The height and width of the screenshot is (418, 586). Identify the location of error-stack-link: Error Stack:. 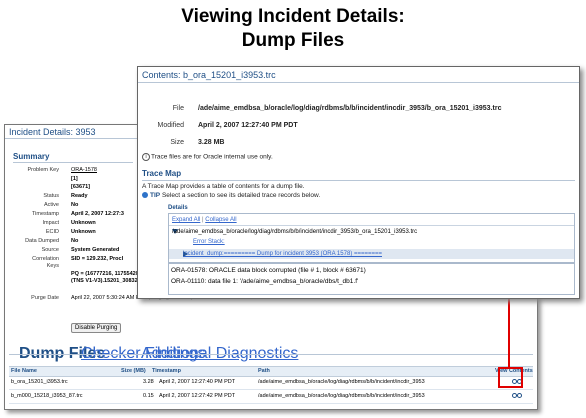
(209, 242).